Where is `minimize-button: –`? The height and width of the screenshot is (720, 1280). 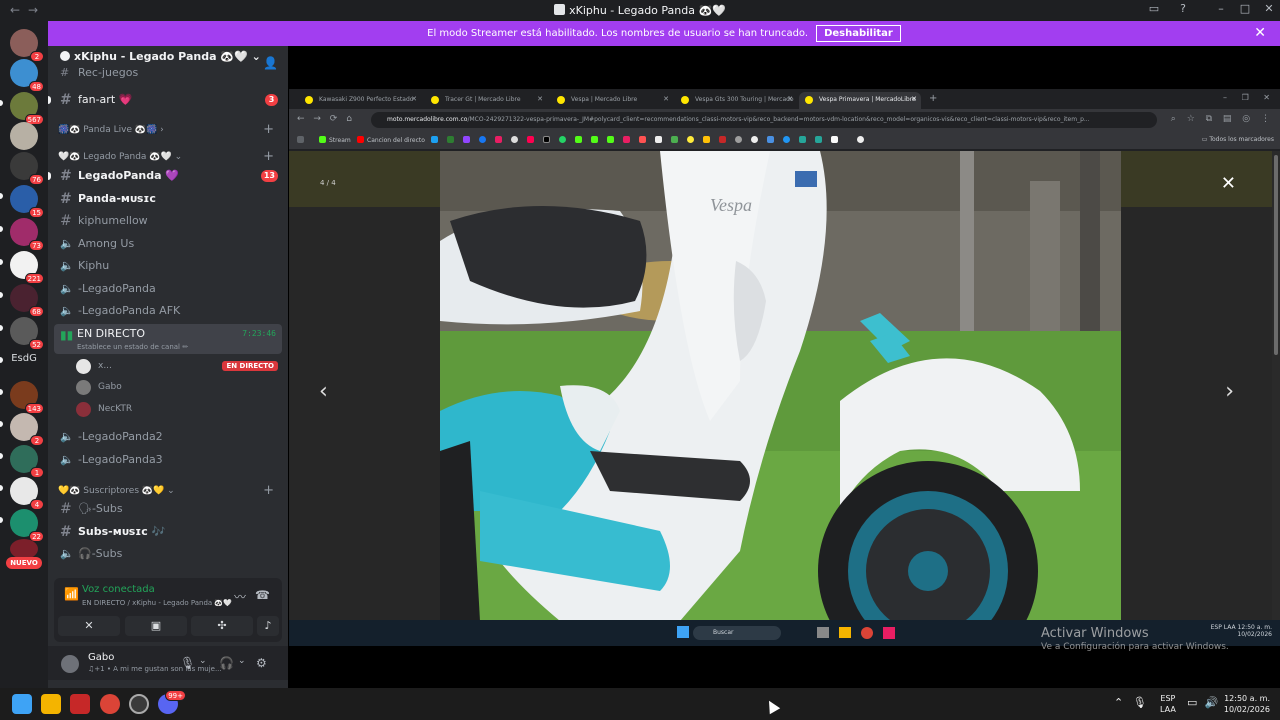 minimize-button: – is located at coordinates (1221, 10).